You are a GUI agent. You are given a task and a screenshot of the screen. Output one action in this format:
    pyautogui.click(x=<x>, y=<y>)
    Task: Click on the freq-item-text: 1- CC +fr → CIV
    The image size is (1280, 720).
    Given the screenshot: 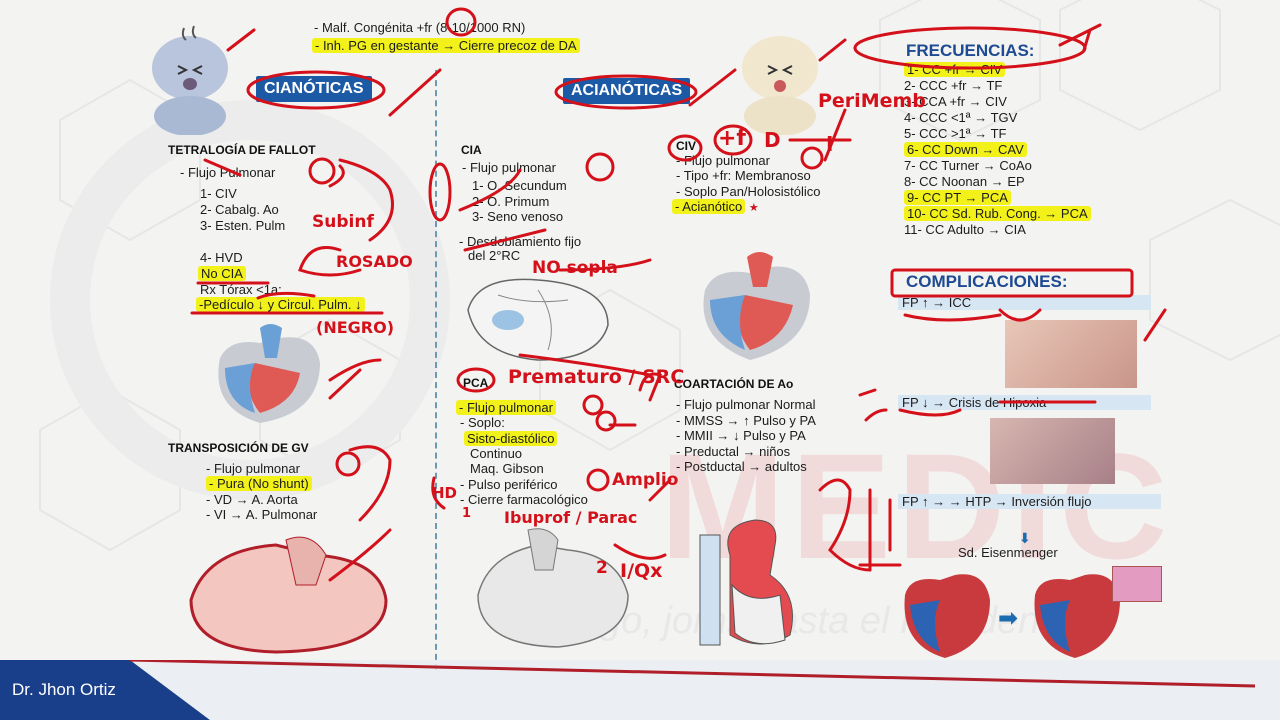 What is the action you would take?
    pyautogui.click(x=954, y=69)
    